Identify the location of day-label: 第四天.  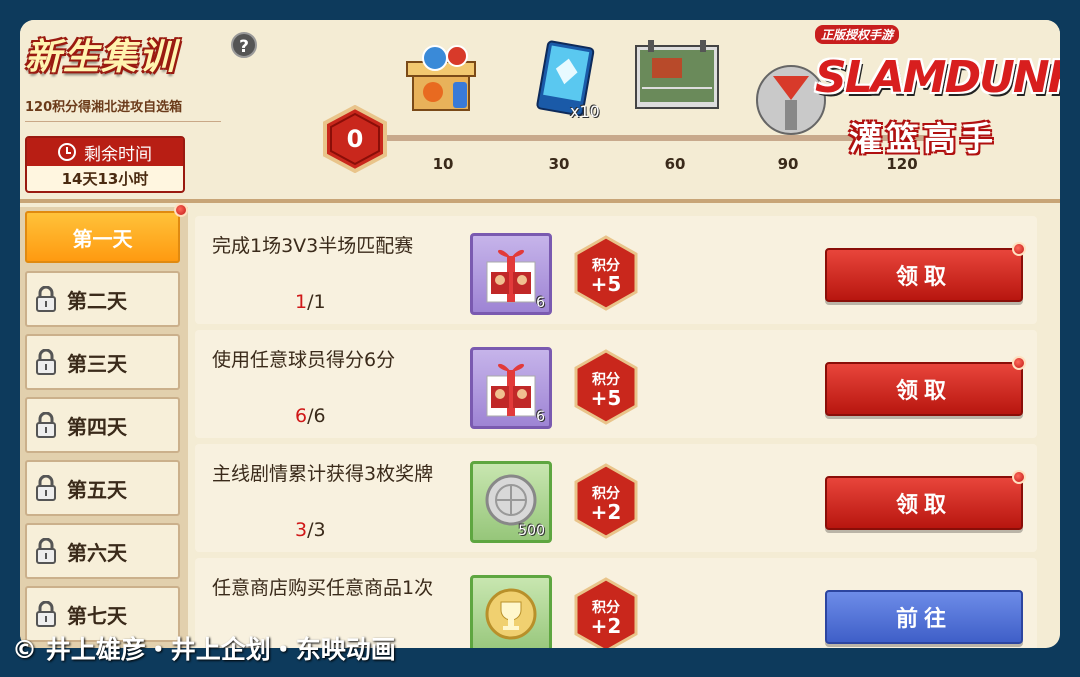
(97, 426).